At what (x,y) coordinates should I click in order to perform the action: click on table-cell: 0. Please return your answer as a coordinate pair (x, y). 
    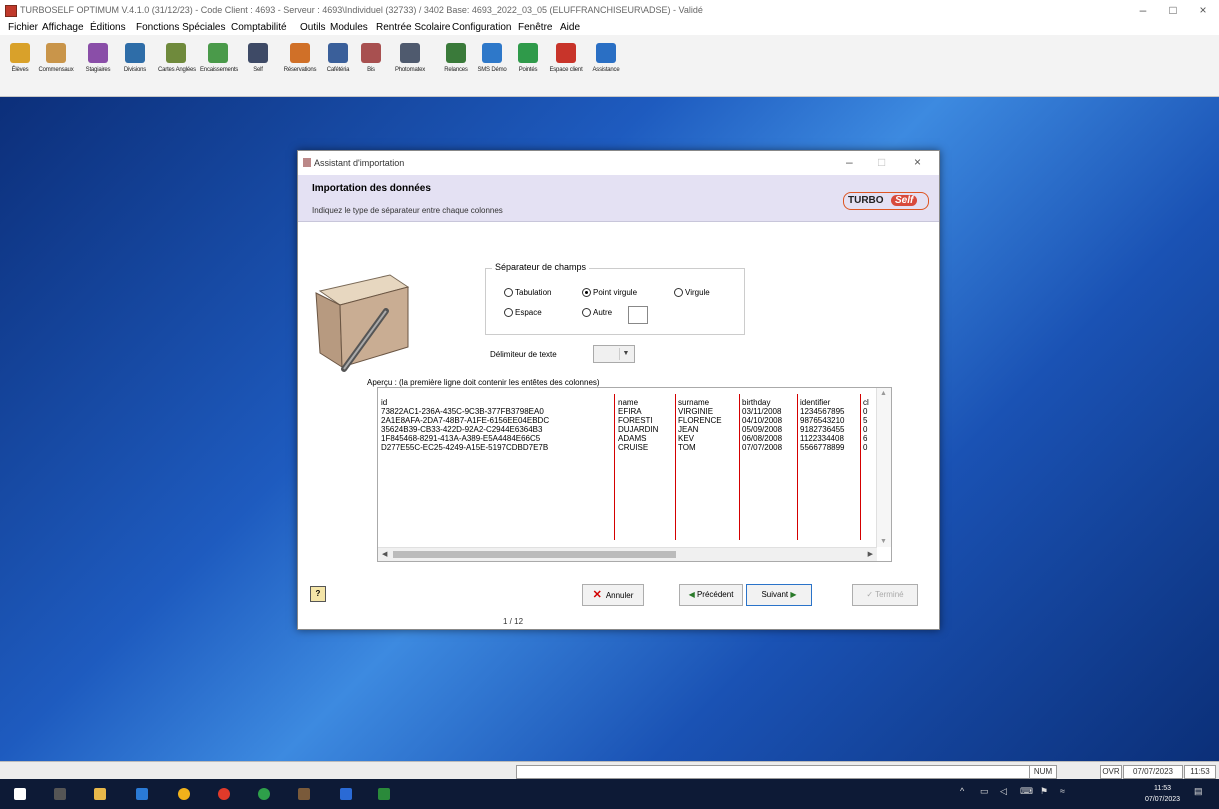
    Looking at the image, I should click on (865, 429).